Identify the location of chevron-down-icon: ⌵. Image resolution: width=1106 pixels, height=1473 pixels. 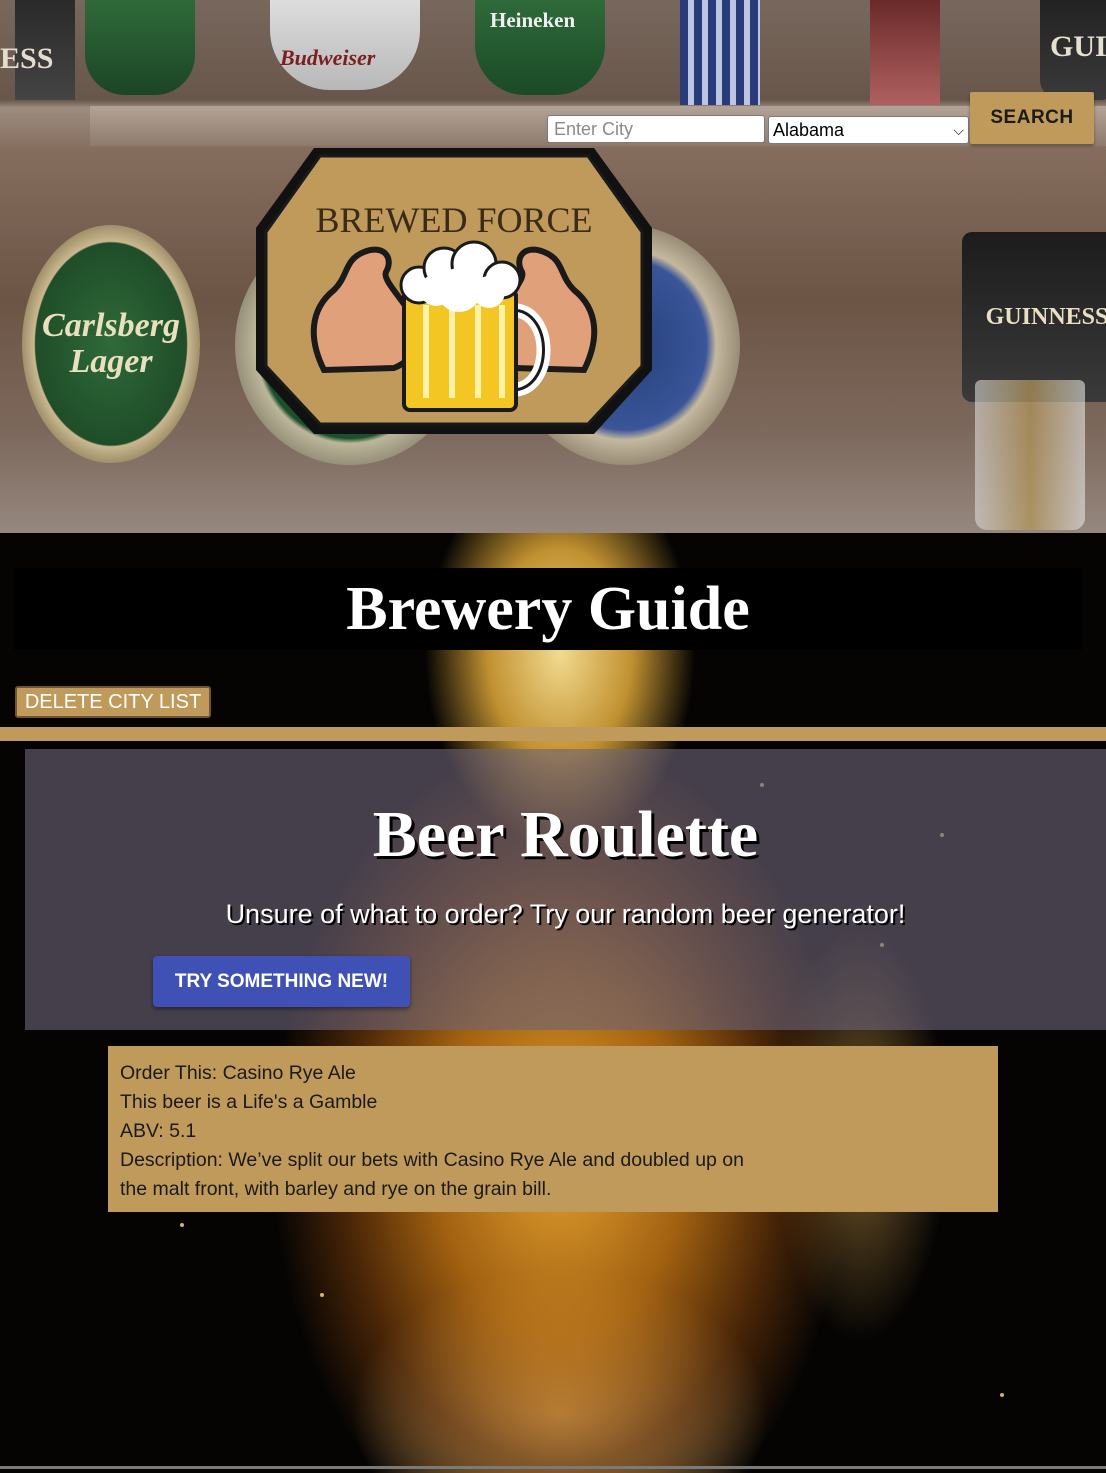
(958, 129).